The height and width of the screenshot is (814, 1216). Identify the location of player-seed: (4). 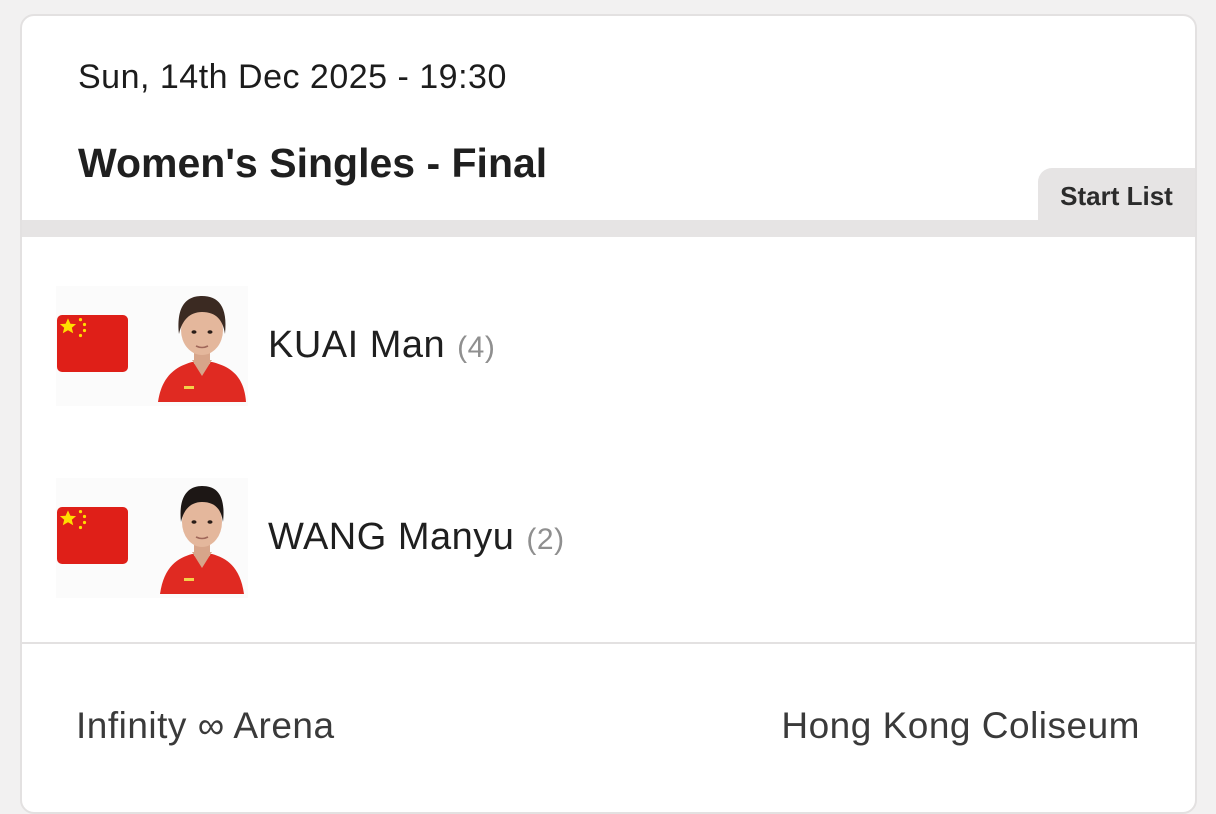
(476, 347).